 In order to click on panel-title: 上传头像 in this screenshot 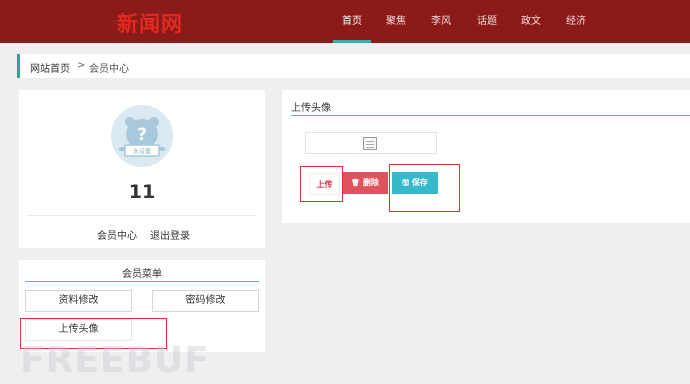, I will do `click(311, 108)`.